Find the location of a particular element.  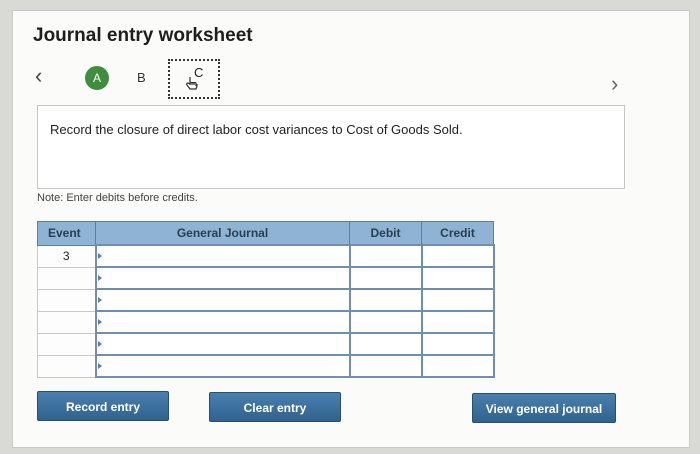

debit-header: Debit is located at coordinates (385, 233).